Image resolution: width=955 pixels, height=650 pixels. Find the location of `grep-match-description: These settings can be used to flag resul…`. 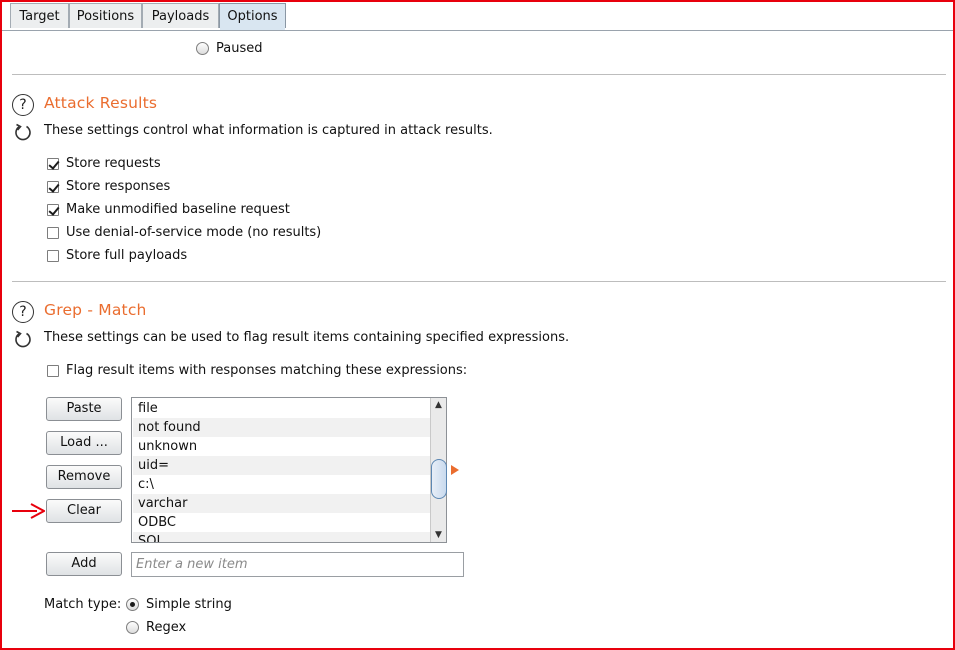

grep-match-description: These settings can be used to flag resul… is located at coordinates (307, 337).